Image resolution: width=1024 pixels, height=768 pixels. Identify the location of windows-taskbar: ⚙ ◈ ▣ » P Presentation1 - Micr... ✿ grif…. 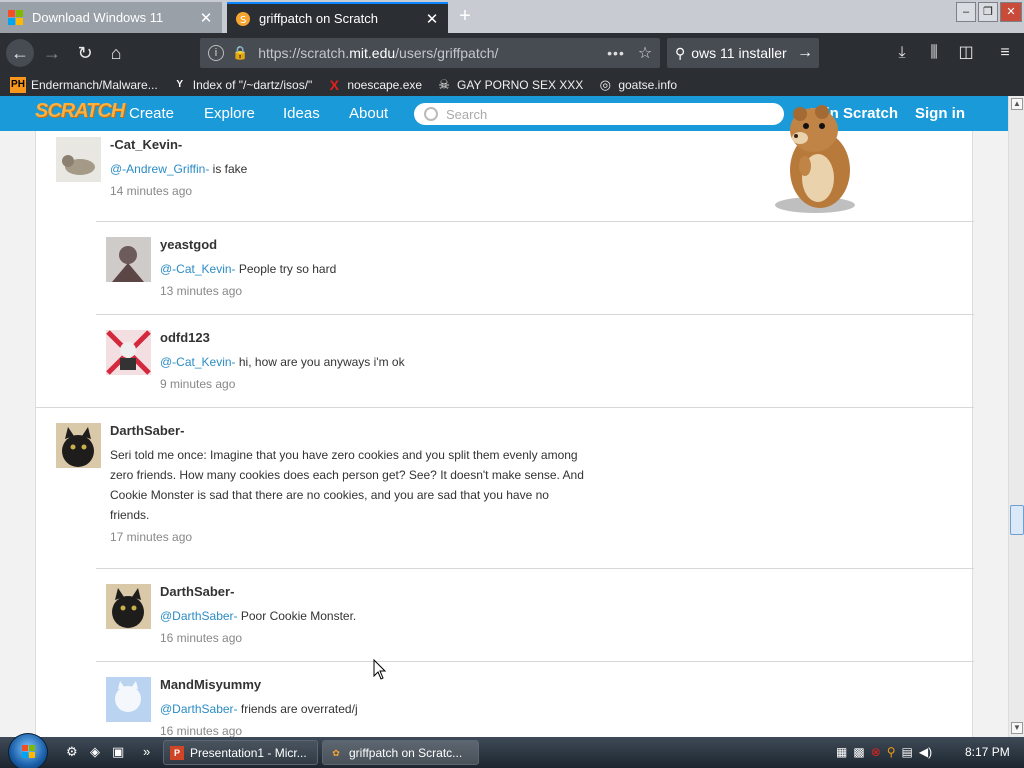
(512, 750).